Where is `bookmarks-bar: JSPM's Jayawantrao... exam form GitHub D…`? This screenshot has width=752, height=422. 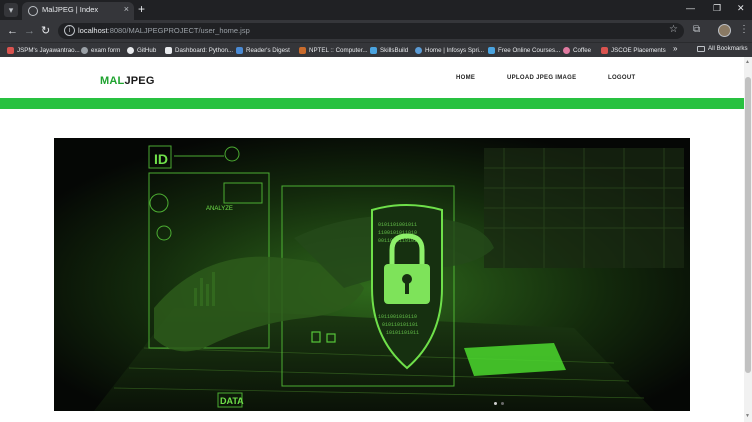
bookmarks-bar: JSPM's Jayawantrao... exam form GitHub D… is located at coordinates (376, 49).